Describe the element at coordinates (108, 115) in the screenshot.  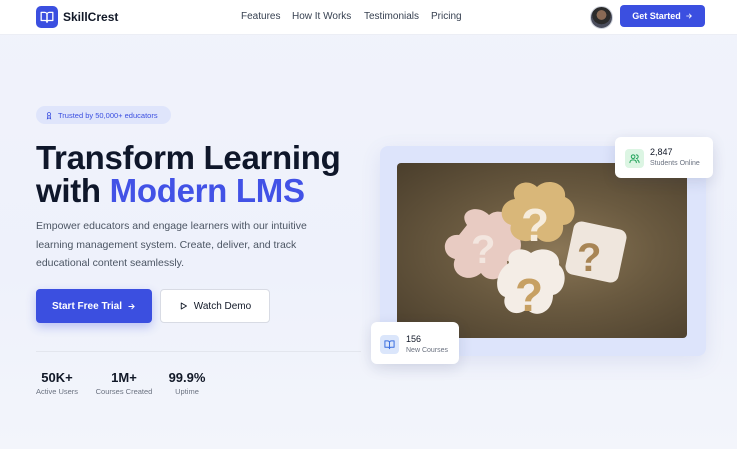
I see `trust-badge-text: Trusted by 50,000+ educators` at that location.